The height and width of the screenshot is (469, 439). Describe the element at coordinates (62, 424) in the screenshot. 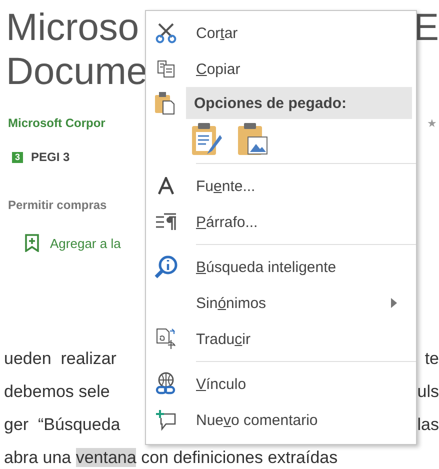

I see `paragraph-text: ger “Búsqueda` at that location.